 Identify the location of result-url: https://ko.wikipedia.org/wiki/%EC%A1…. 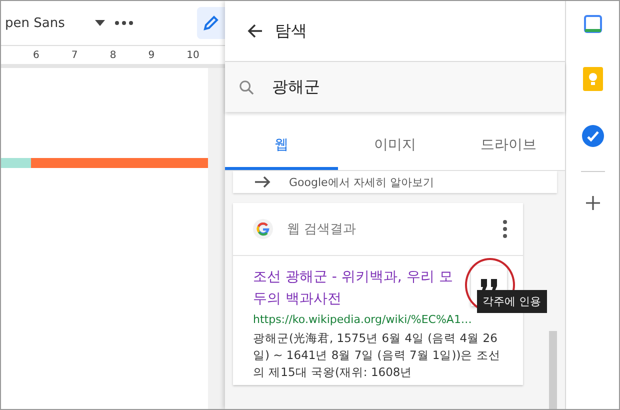
(363, 319).